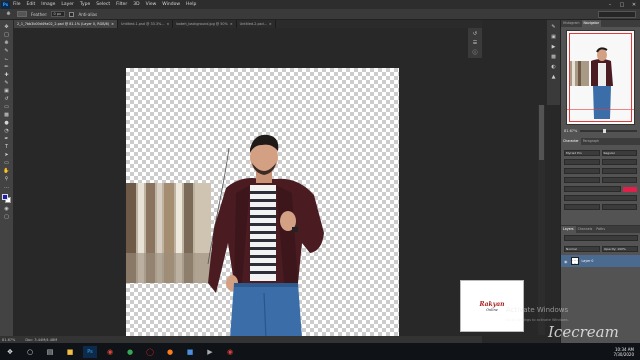 The image size is (640, 360). I want to click on tab-document: Untitled-1.psd @ 33.3%... ×, so click(146, 24).